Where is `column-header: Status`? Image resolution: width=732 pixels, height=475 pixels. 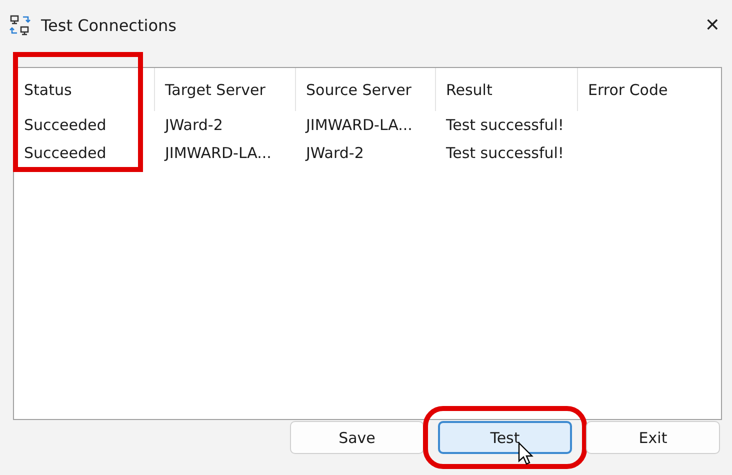 column-header: Status is located at coordinates (84, 89).